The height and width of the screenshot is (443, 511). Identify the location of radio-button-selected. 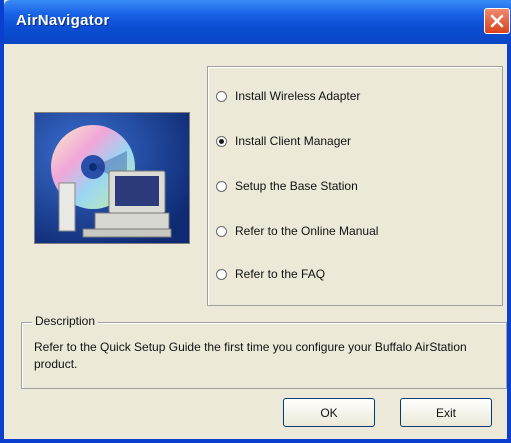
(221, 141).